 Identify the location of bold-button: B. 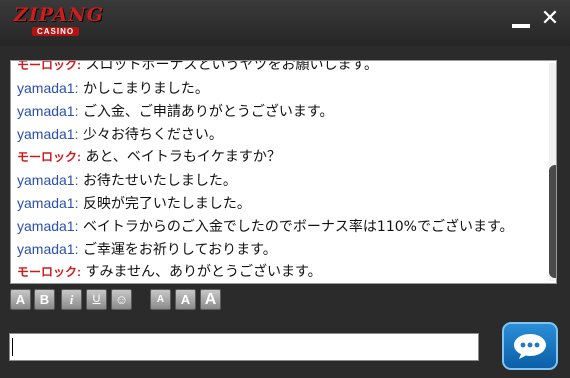
(44, 299).